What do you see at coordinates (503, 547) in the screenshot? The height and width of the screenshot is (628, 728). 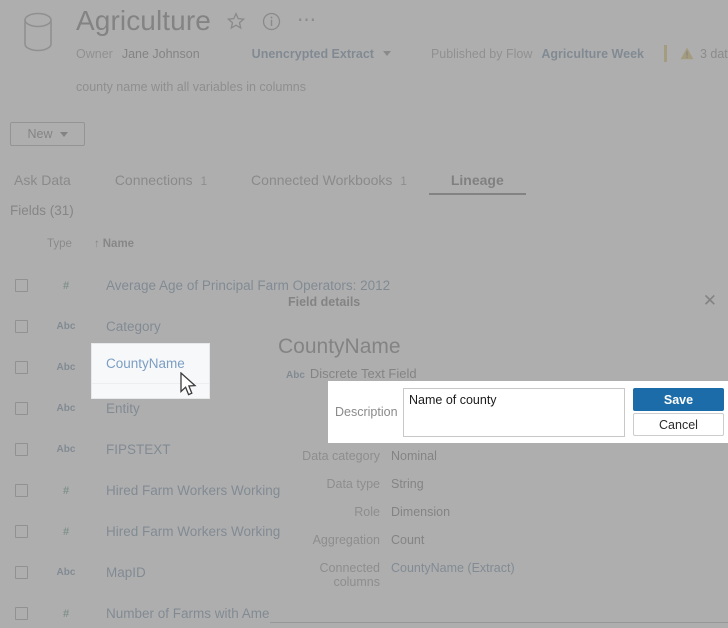 I see `property-row: Aggregation Count` at bounding box center [503, 547].